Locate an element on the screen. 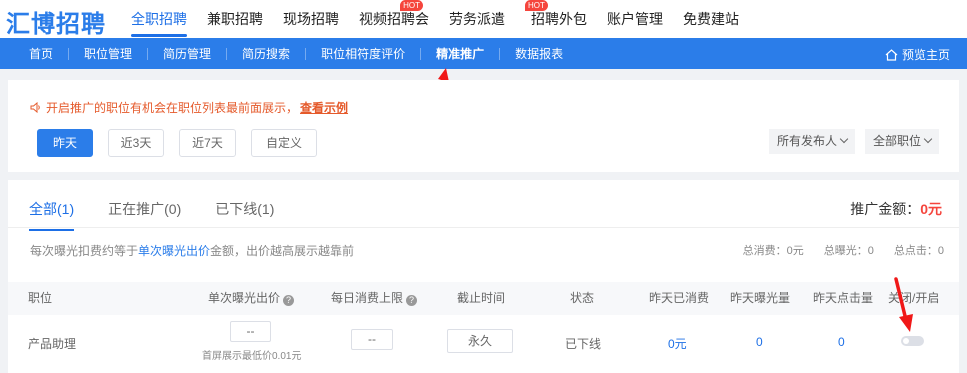  position-dropdown: 全部职位 is located at coordinates (902, 141).